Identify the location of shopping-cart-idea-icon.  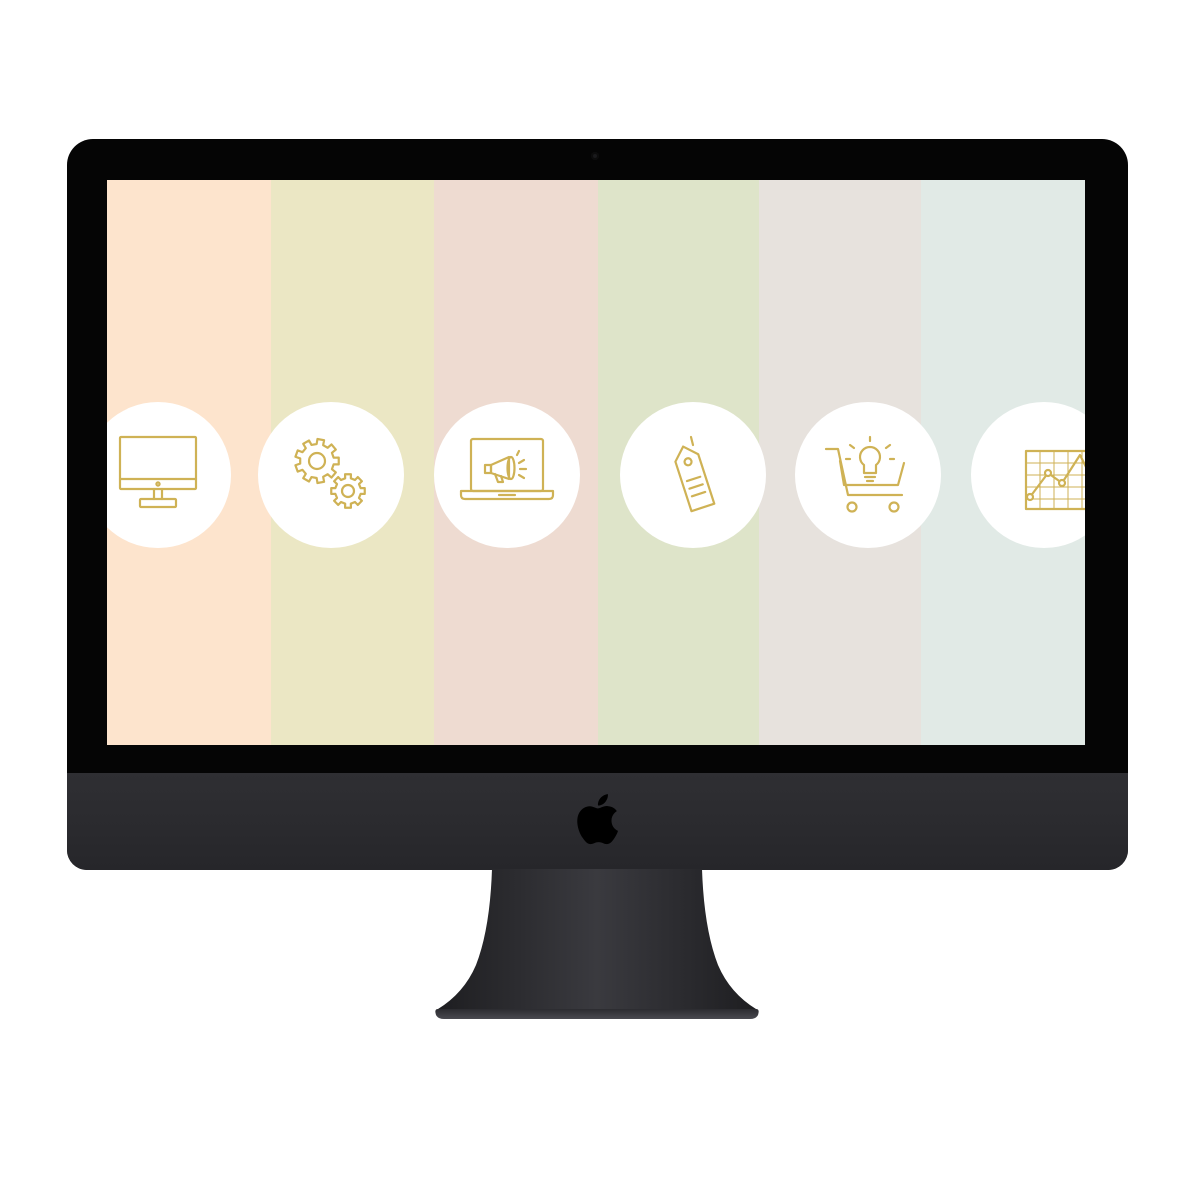
(865, 474).